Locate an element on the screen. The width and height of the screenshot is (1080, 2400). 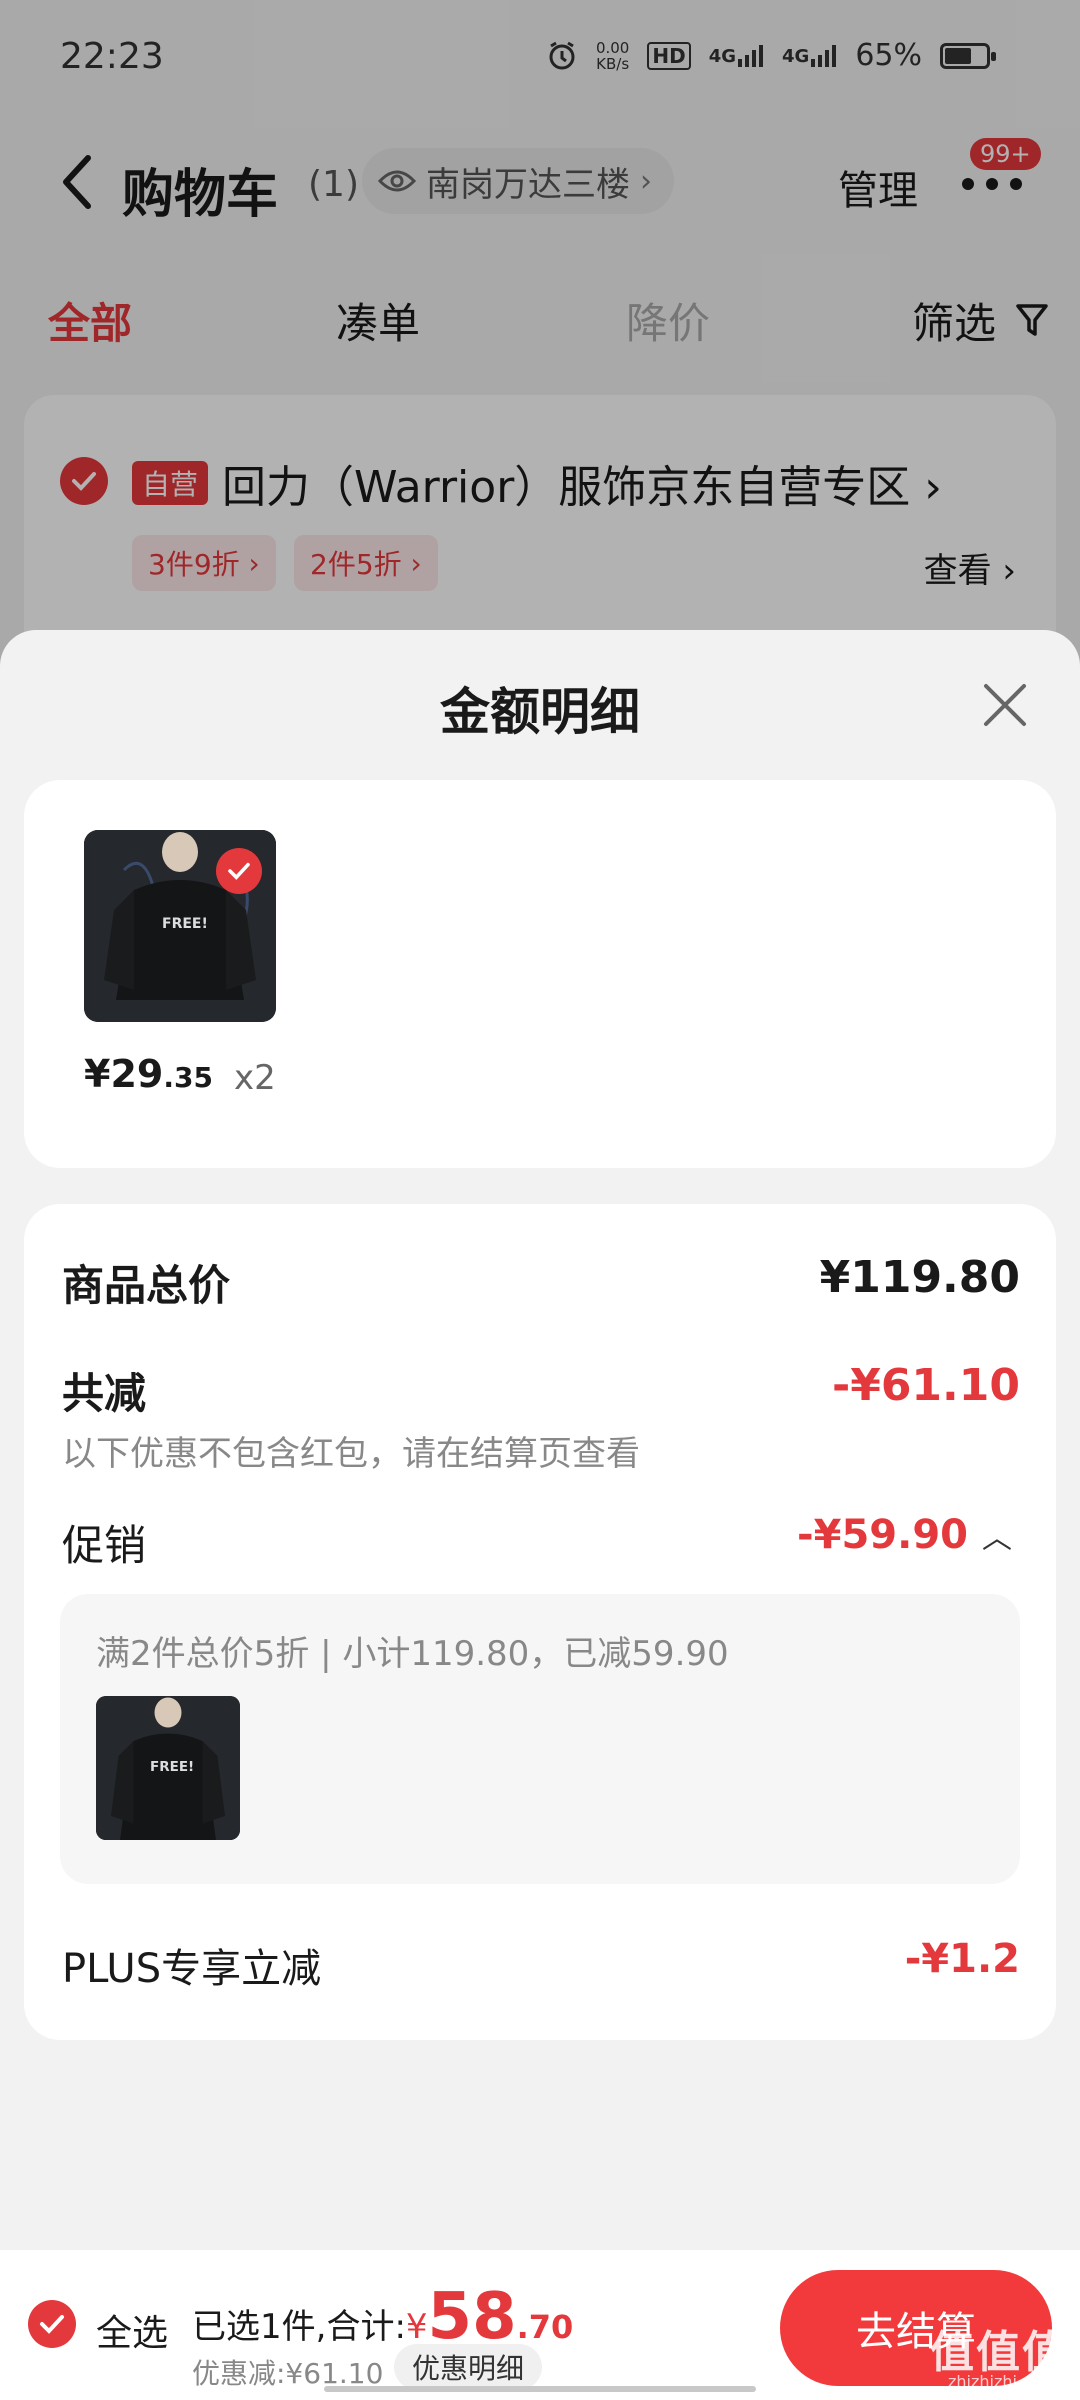
item-check-icon is located at coordinates (239, 871).